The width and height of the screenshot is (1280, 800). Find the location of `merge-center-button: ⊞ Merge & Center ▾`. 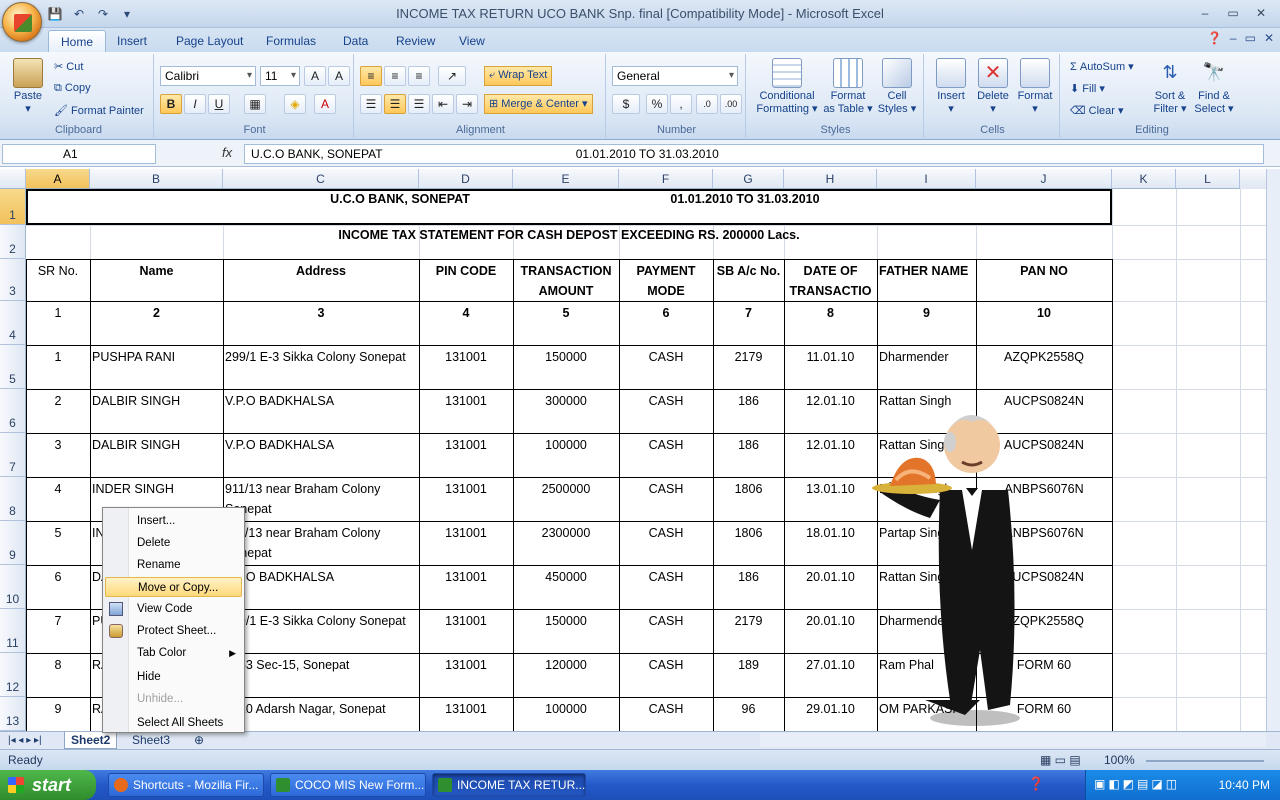

merge-center-button: ⊞ Merge & Center ▾ is located at coordinates (538, 104).